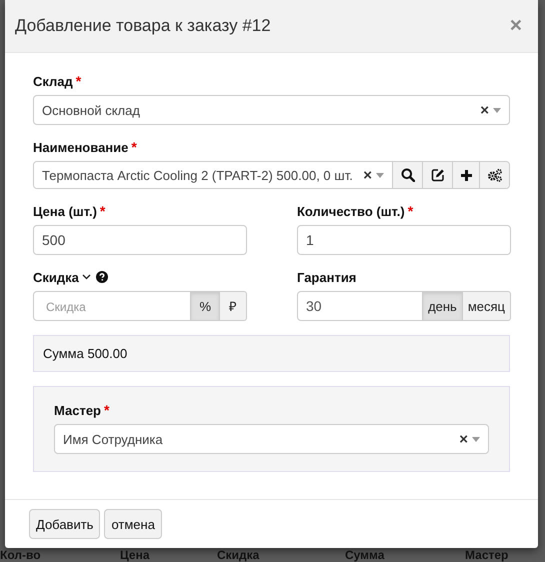 Image resolution: width=545 pixels, height=562 pixels. Describe the element at coordinates (271, 439) in the screenshot. I see `select-field: Имя Сотрудника ×` at that location.